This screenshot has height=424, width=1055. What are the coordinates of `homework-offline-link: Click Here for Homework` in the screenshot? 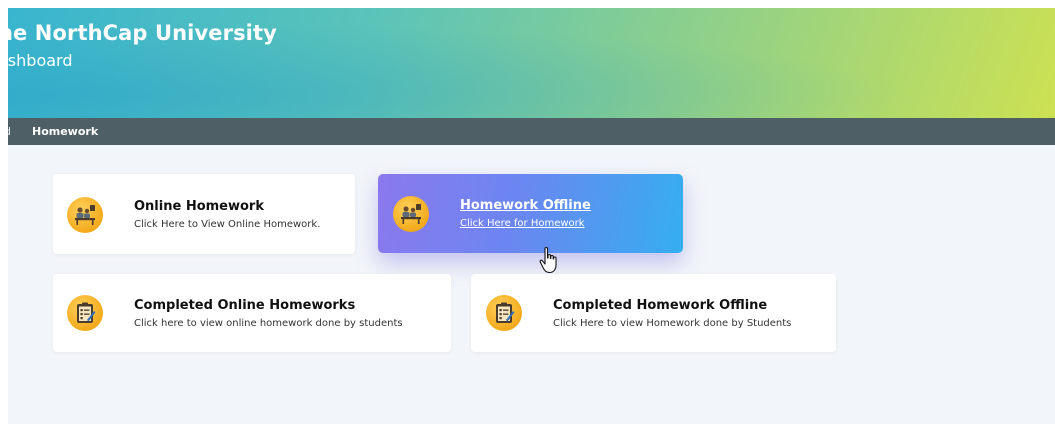 It's located at (522, 223).